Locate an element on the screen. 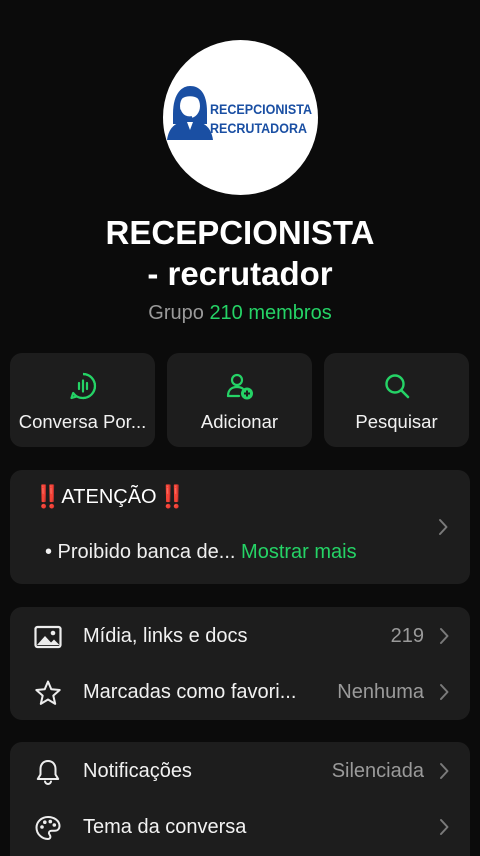 The image size is (480, 856). chat-theme-label: Tema da conversa is located at coordinates (165, 827).